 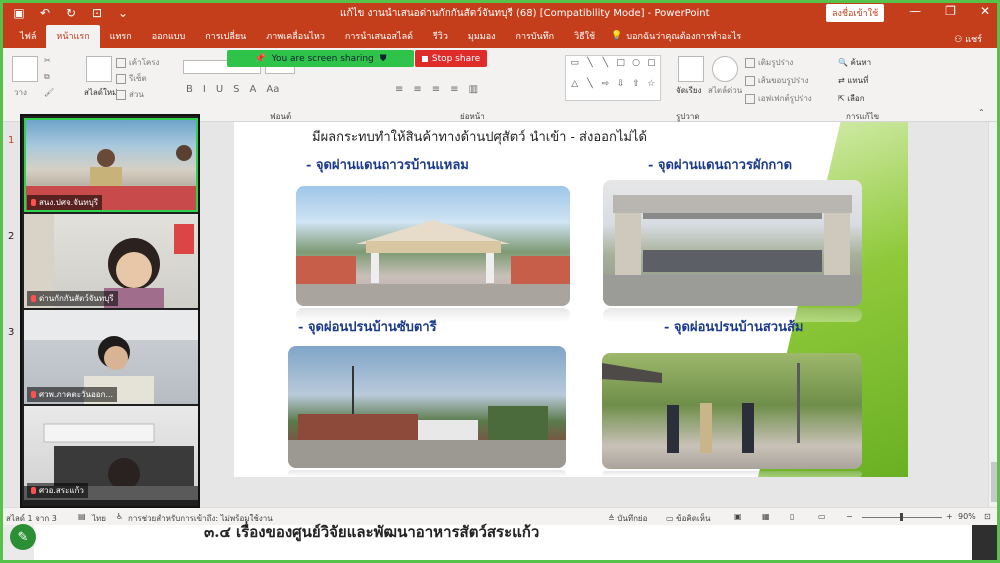 What do you see at coordinates (620, 88) in the screenshot?
I see `arrow-down-icon: ⇩` at bounding box center [620, 88].